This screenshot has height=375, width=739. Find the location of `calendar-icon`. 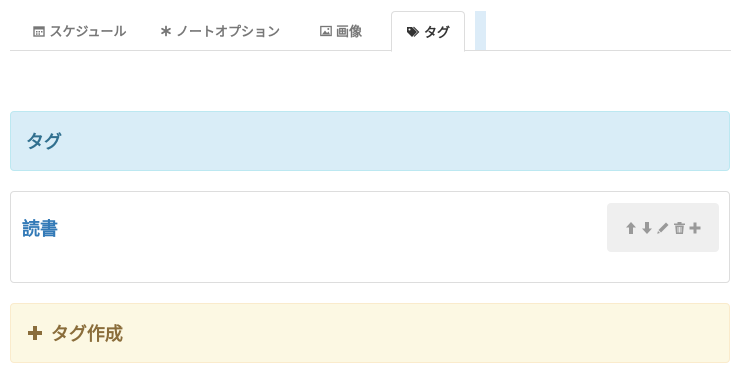

calendar-icon is located at coordinates (39, 31).